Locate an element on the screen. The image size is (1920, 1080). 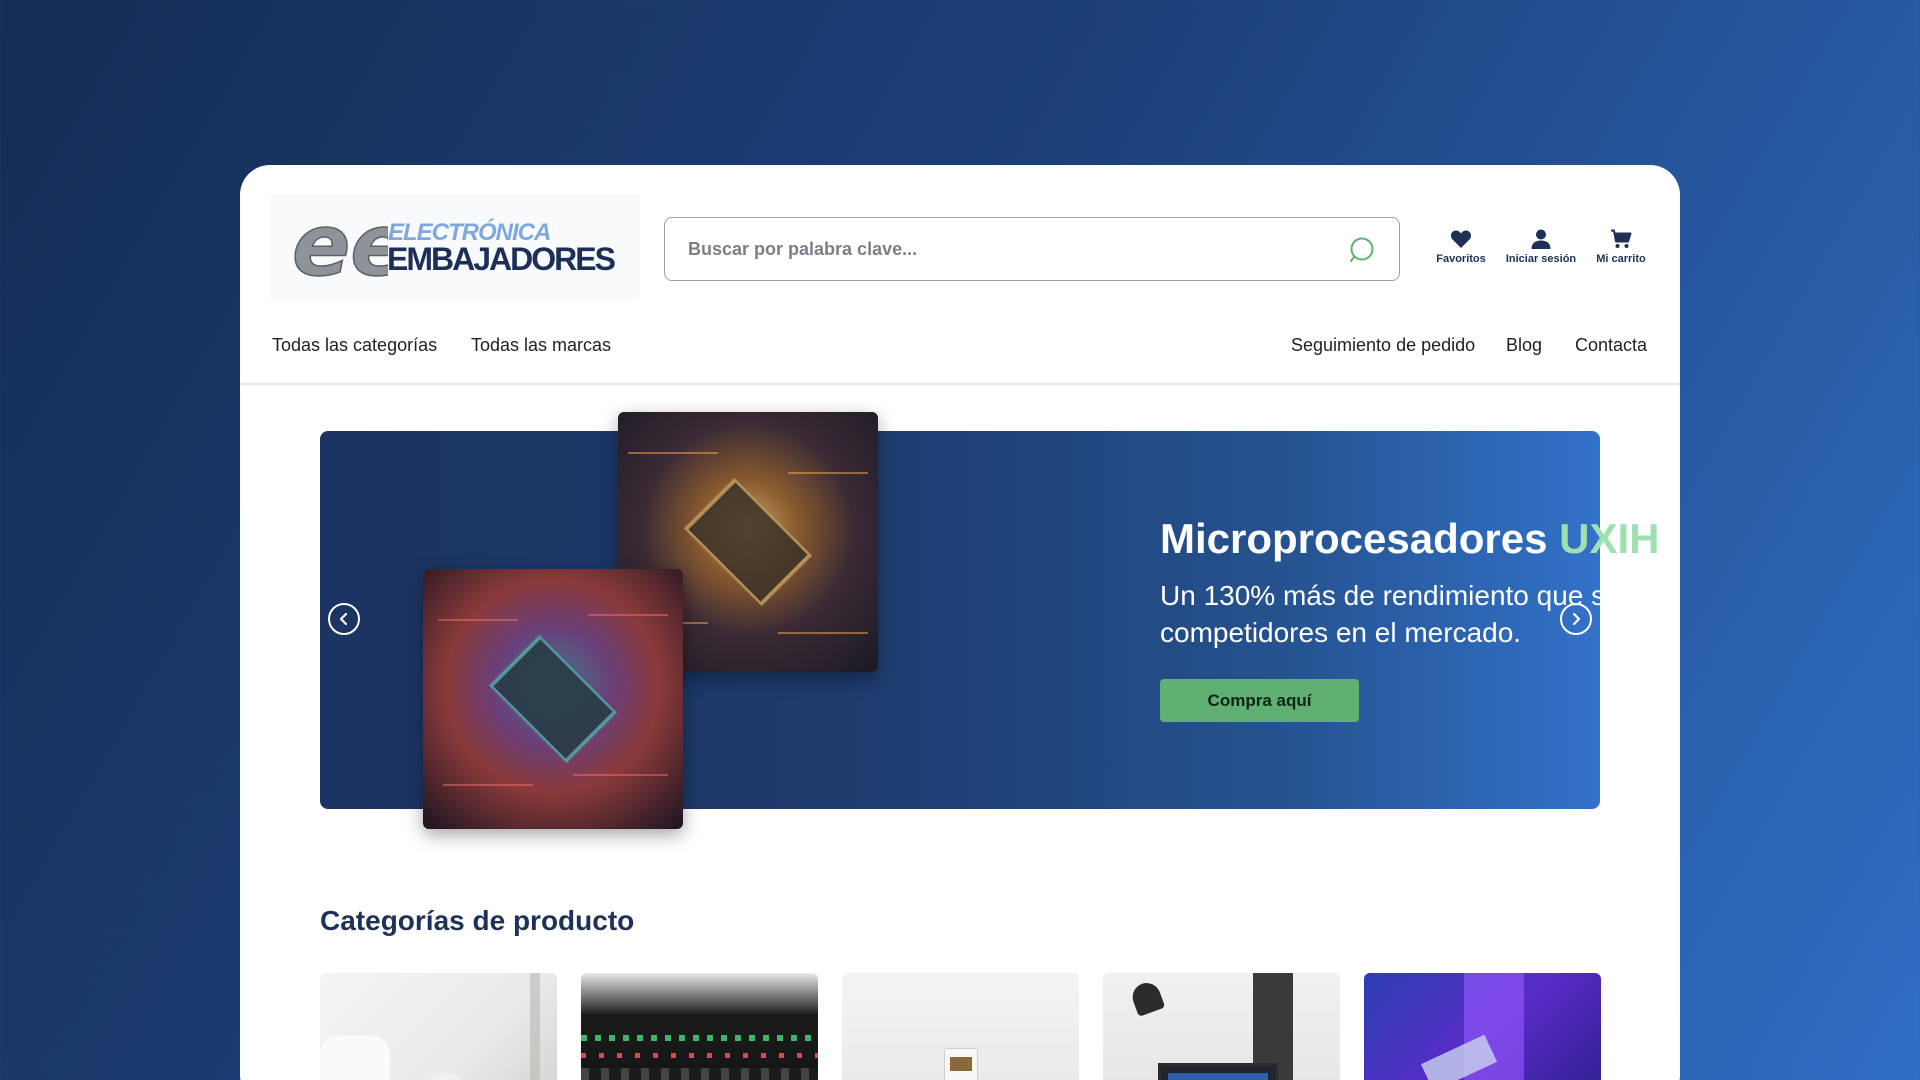
heart-icon is located at coordinates (1461, 239).